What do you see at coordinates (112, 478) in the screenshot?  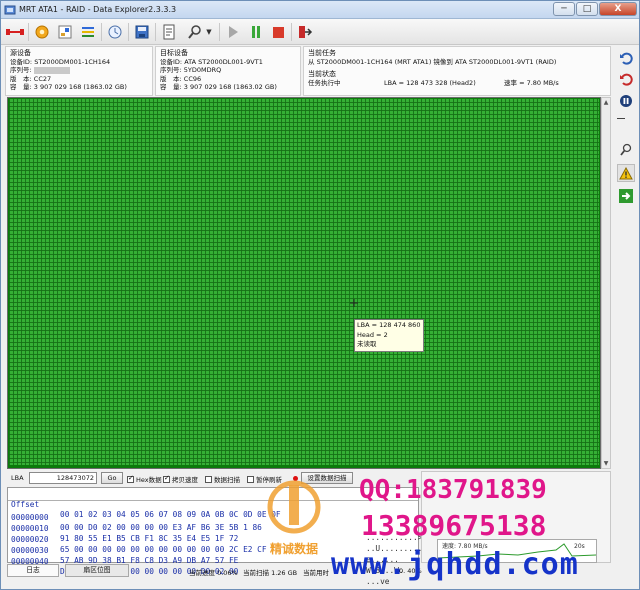 I see `go-button: Go` at bounding box center [112, 478].